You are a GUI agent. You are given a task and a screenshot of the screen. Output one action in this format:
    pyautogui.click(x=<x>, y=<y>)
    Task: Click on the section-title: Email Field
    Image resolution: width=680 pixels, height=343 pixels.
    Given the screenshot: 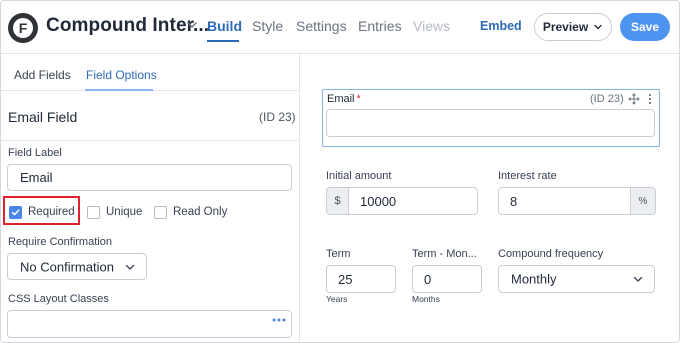 What is the action you would take?
    pyautogui.click(x=43, y=117)
    